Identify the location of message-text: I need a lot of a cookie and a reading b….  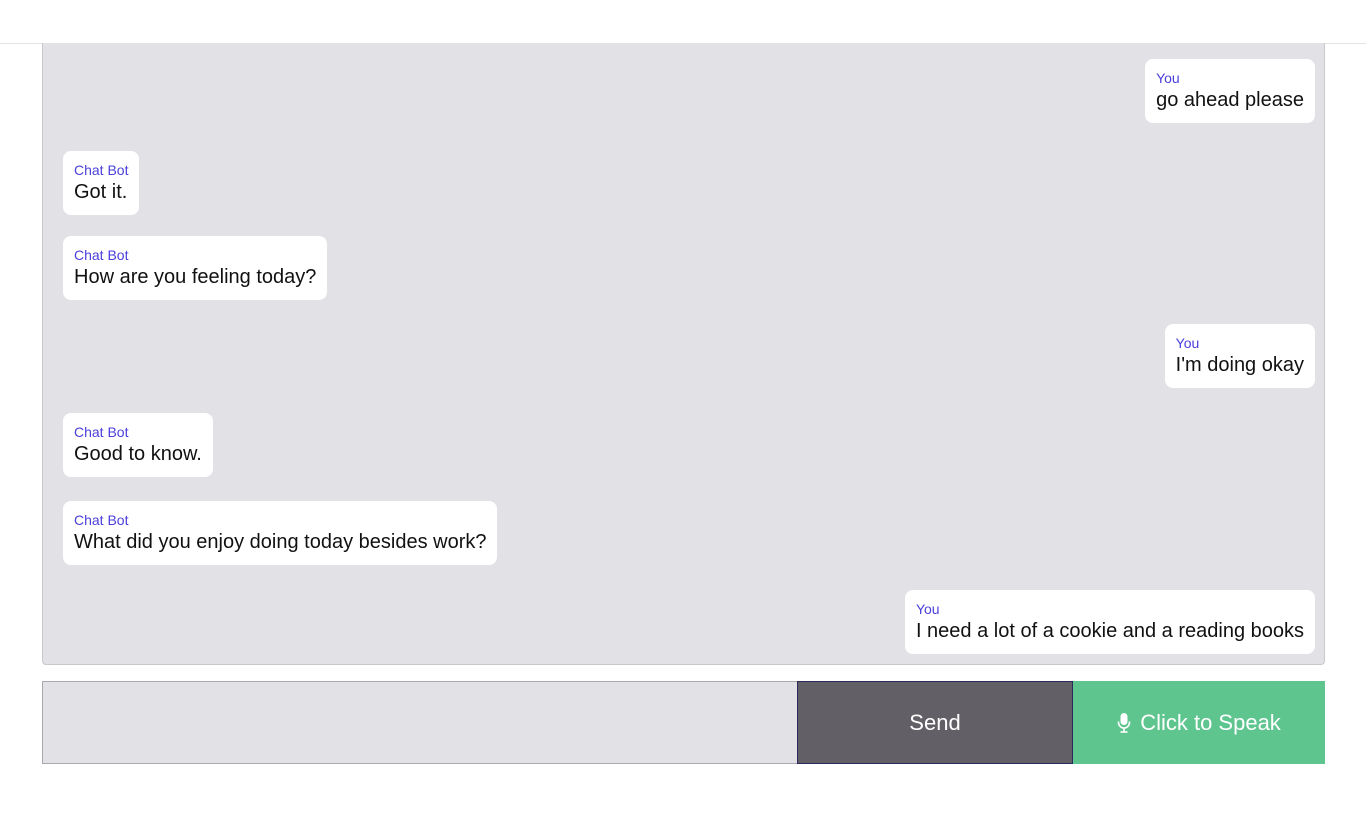
(1109, 631).